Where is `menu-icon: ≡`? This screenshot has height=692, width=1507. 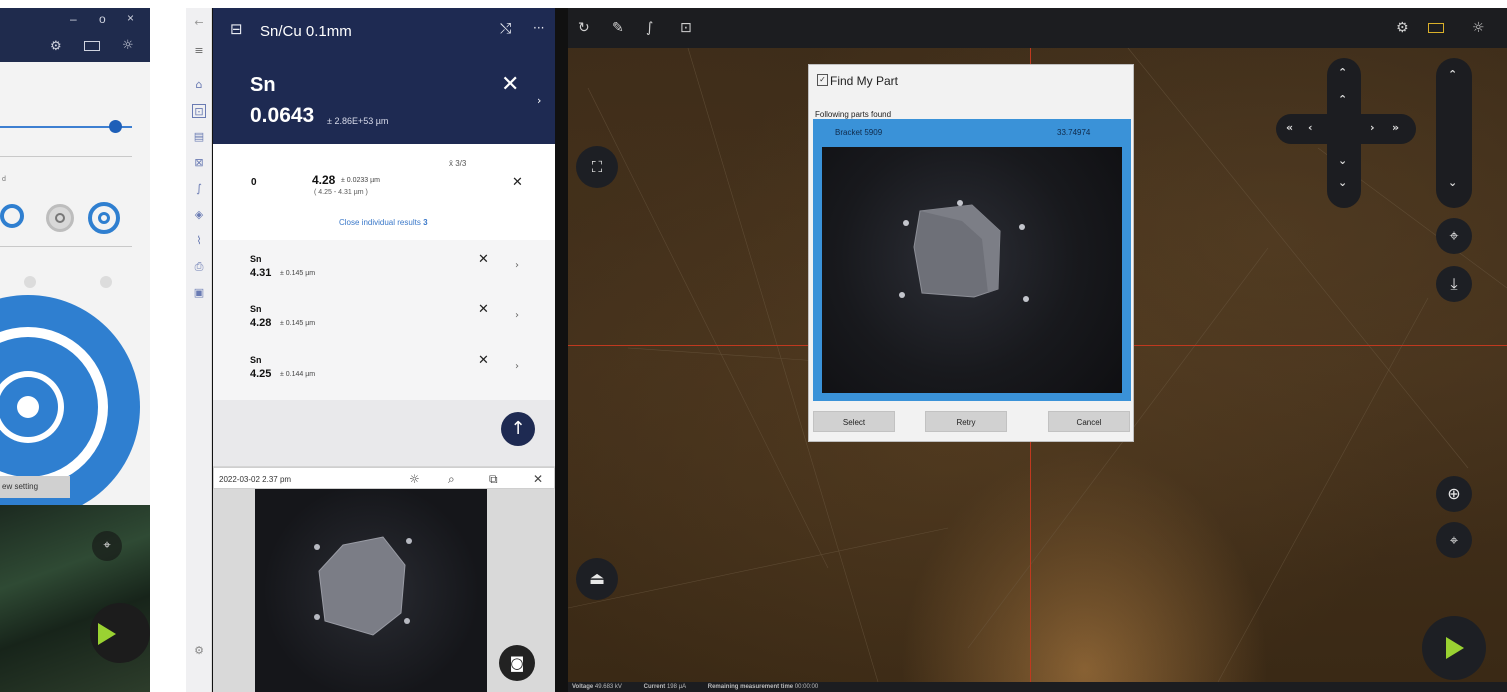 menu-icon: ≡ is located at coordinates (199, 51).